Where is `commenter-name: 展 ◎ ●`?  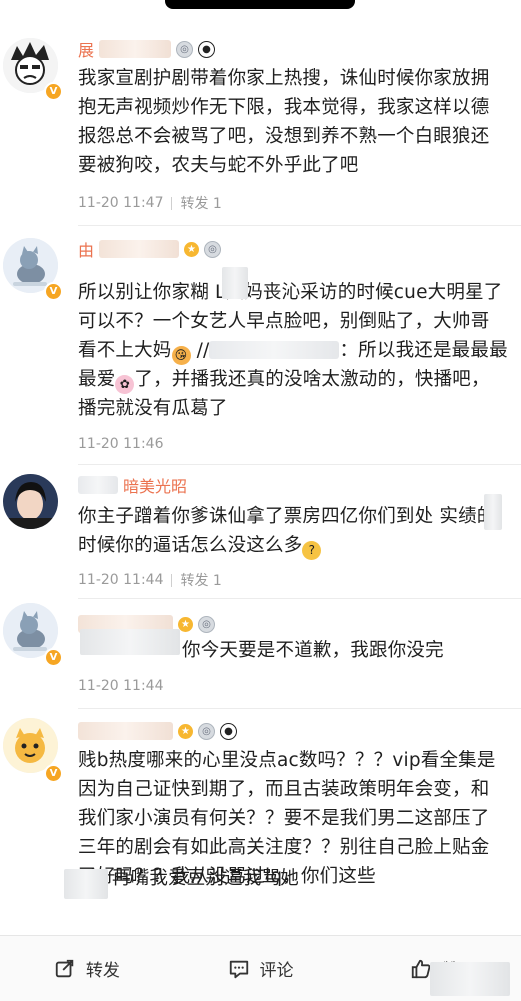 commenter-name: 展 ◎ ● is located at coordinates (147, 49).